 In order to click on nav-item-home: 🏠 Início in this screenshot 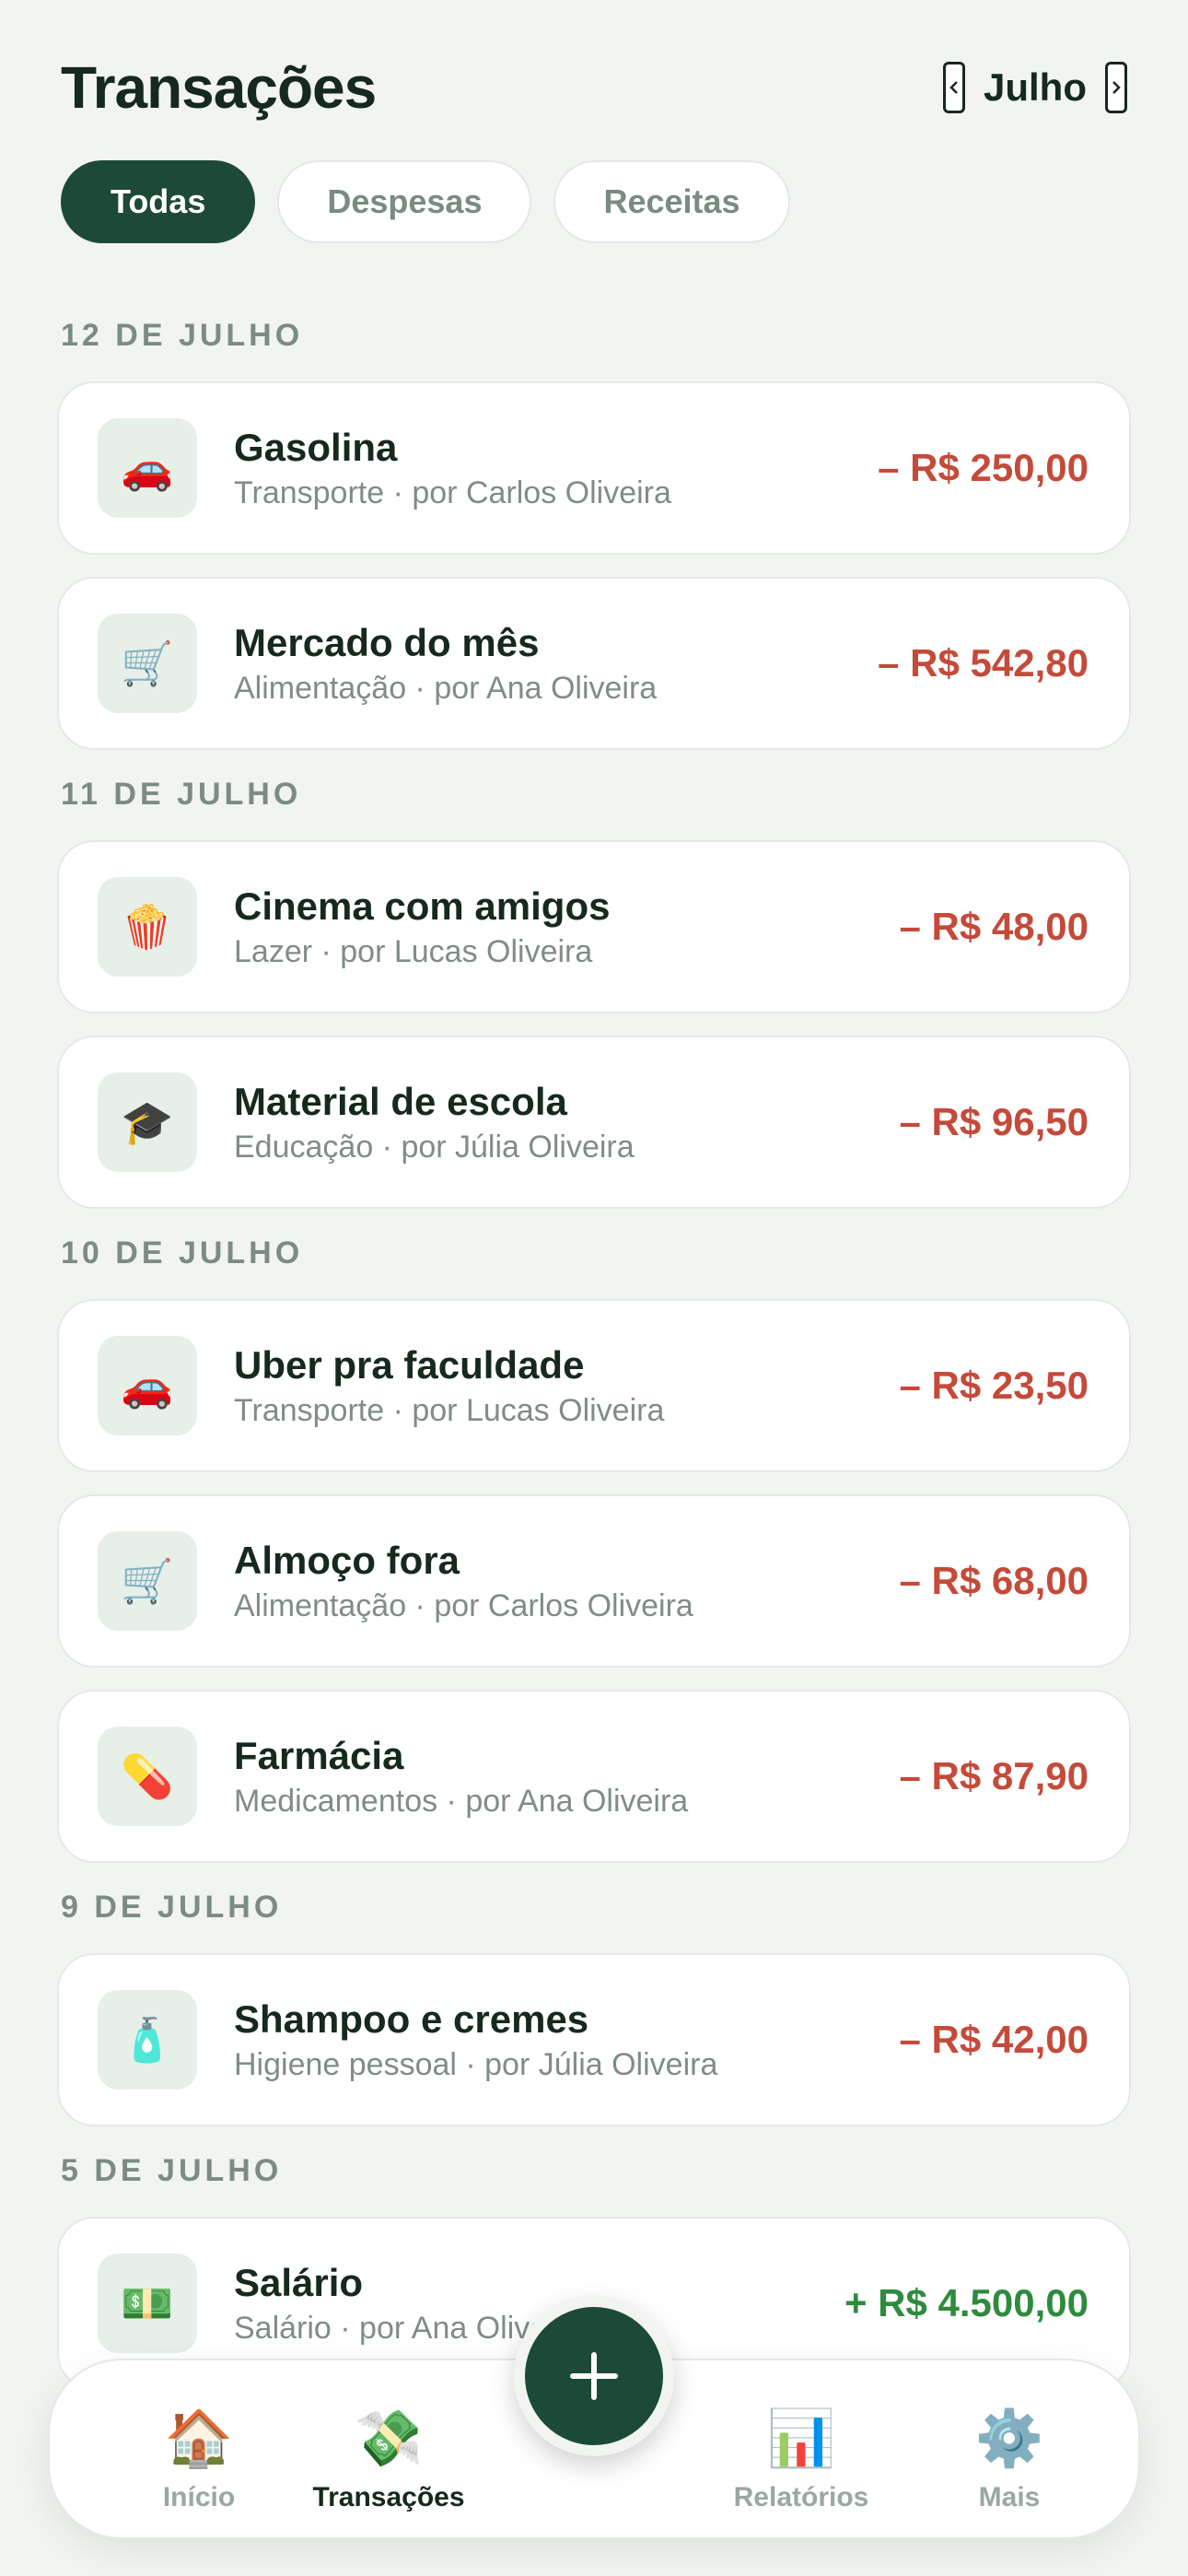, I will do `click(199, 2459)`.